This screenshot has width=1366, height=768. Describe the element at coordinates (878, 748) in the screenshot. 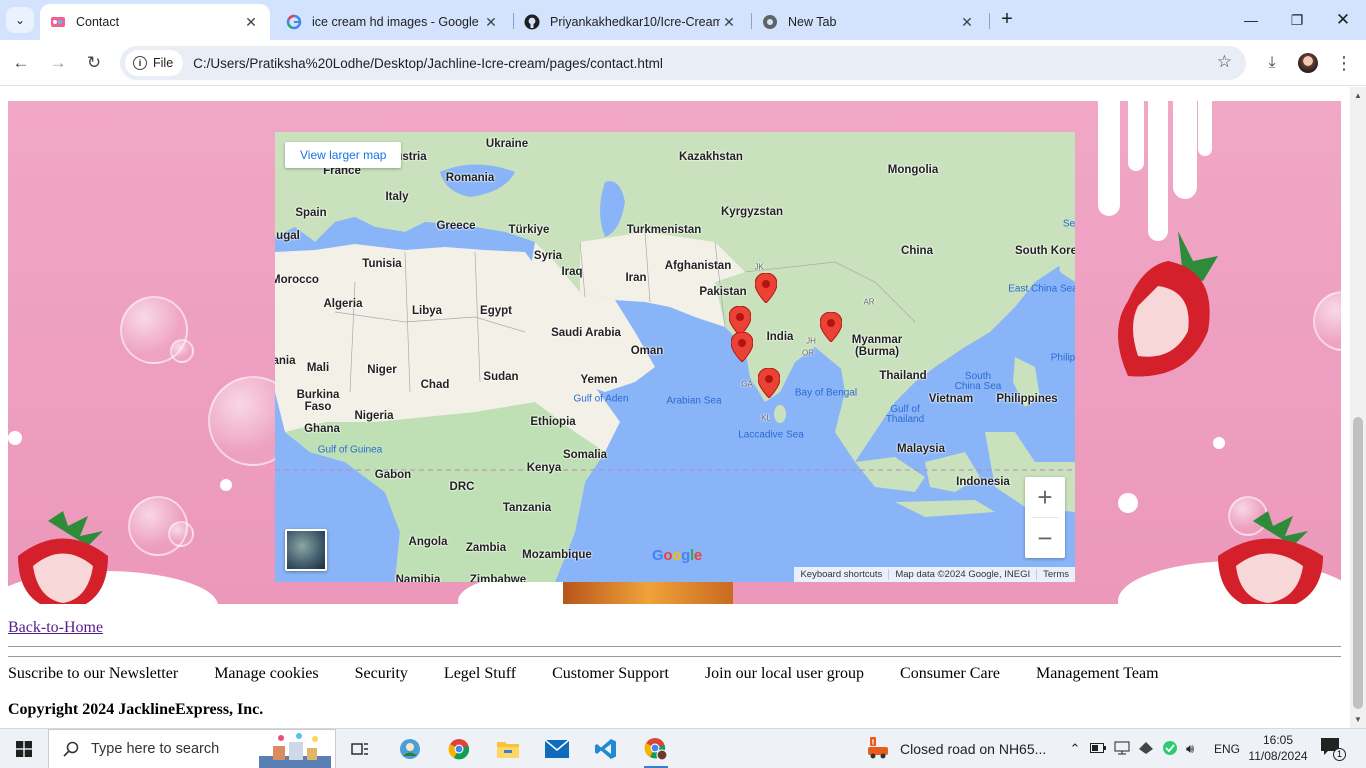

I see `traffic-alert-icon: !` at that location.